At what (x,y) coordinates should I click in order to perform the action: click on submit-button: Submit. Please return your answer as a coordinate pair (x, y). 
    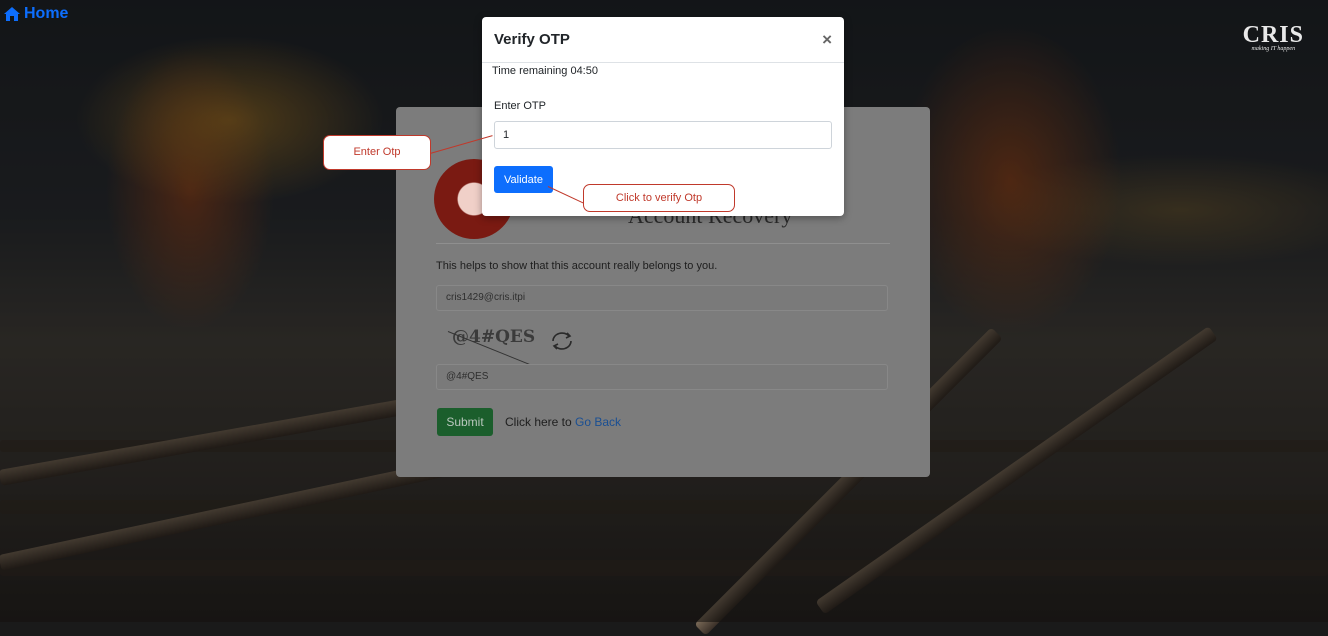
    Looking at the image, I should click on (465, 422).